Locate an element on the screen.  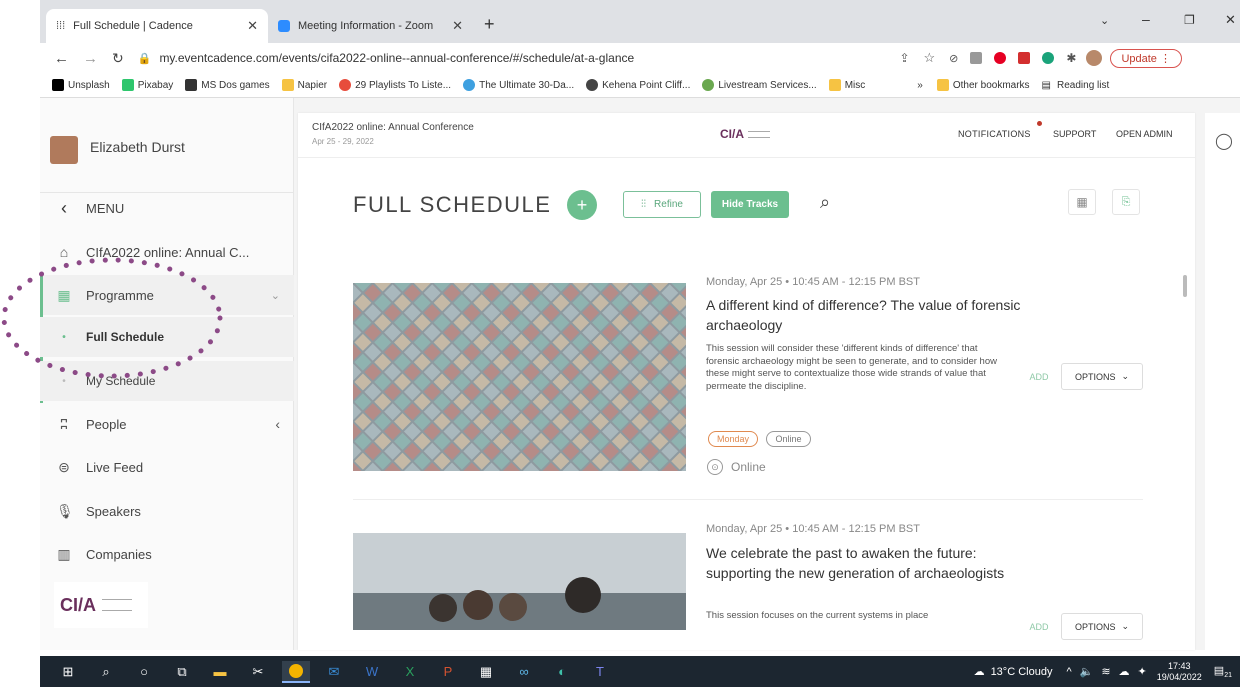
bookmark-unsplash: Unsplash is located at coordinates (81, 85).